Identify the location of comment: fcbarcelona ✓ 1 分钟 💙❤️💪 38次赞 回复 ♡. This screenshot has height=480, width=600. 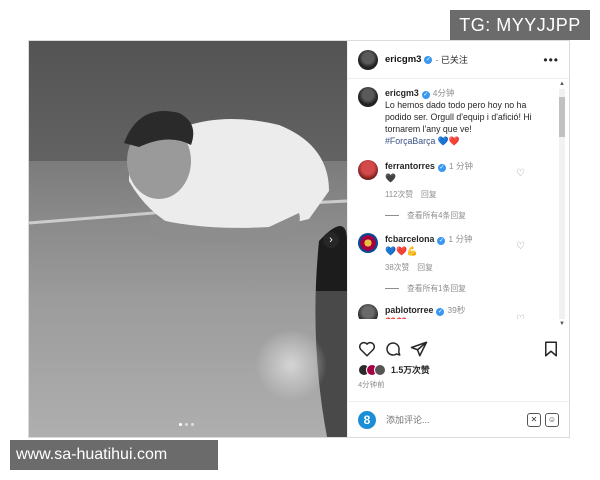
(452, 253).